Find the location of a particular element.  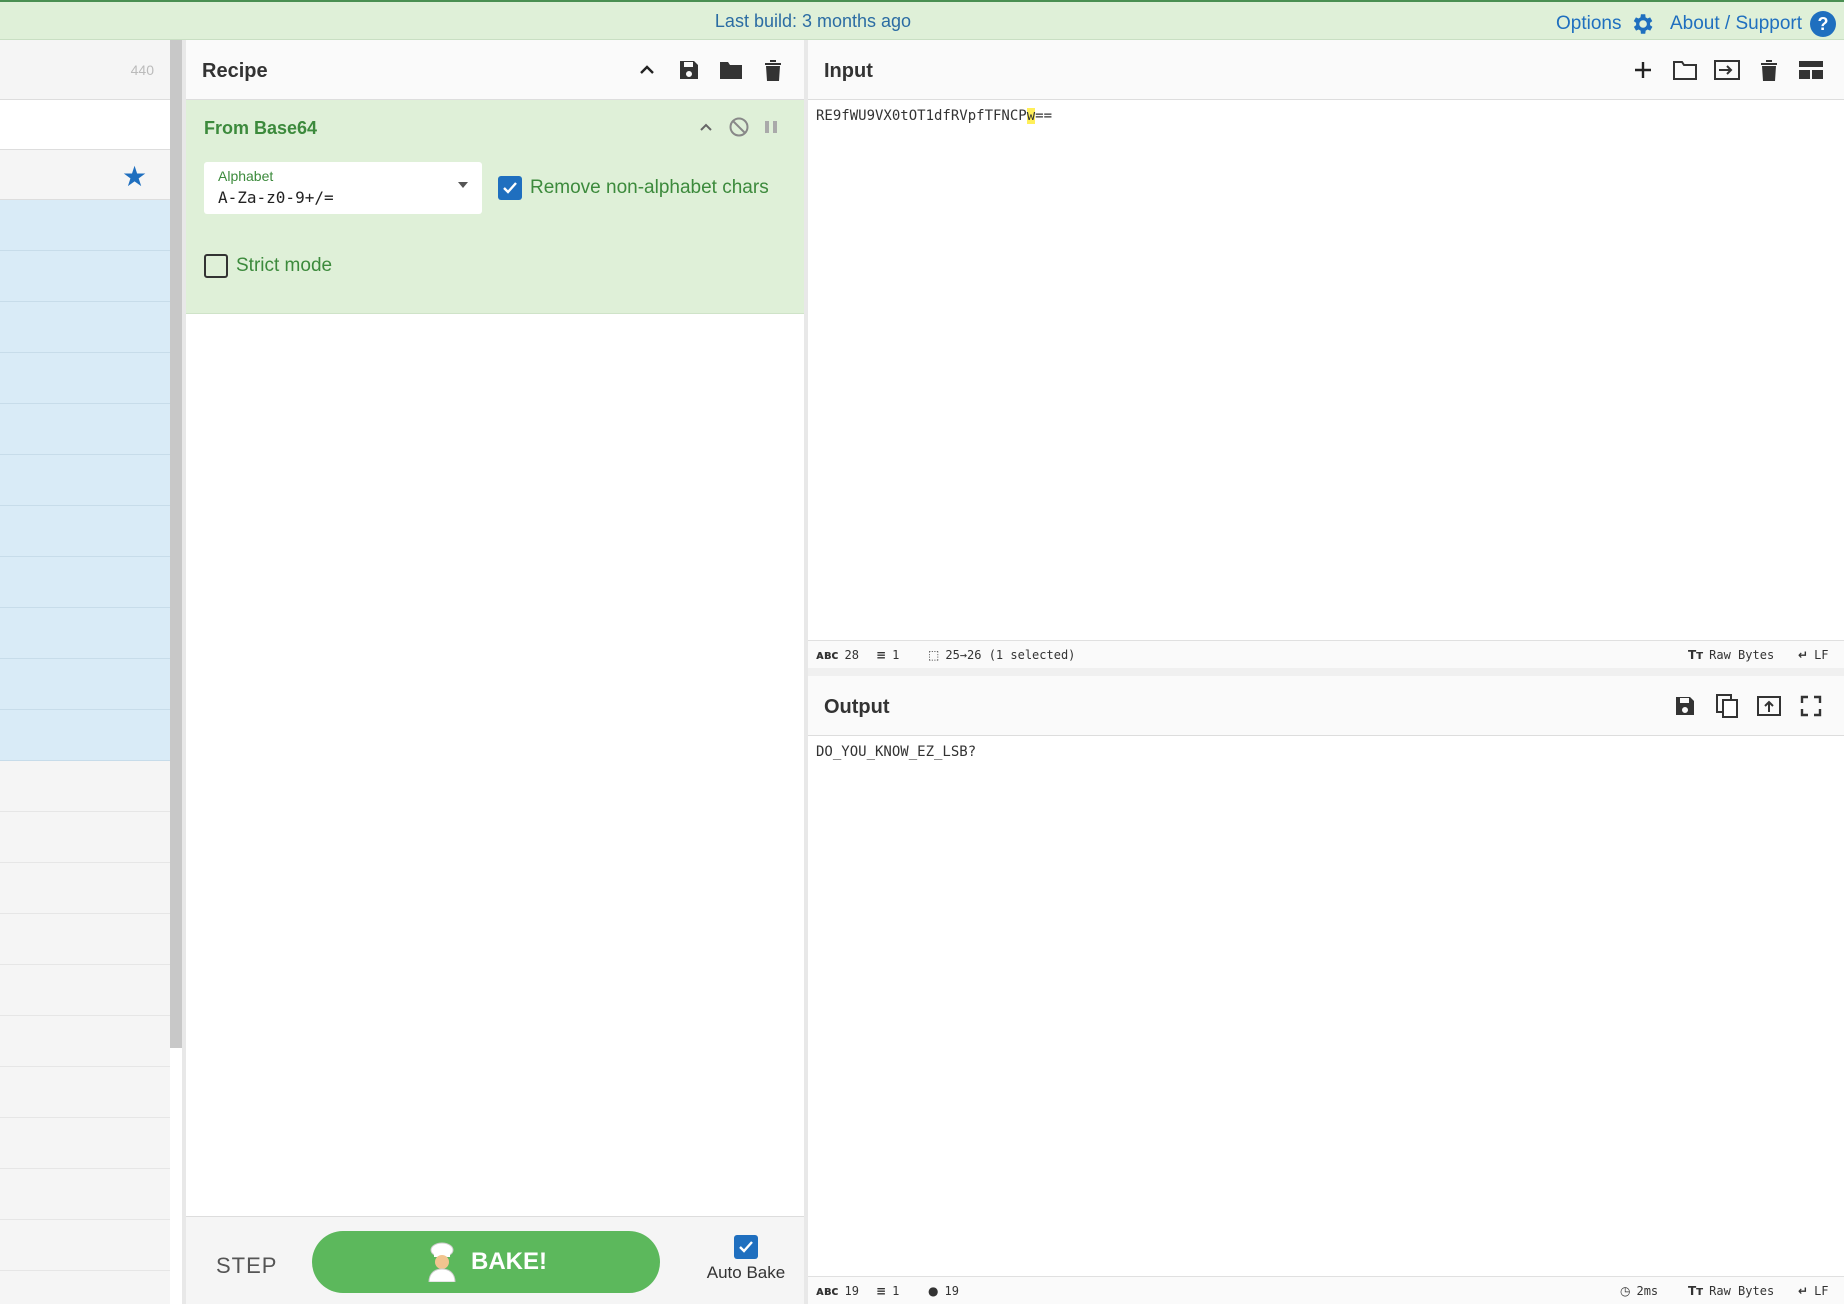

load-recipe-button is located at coordinates (731, 70).